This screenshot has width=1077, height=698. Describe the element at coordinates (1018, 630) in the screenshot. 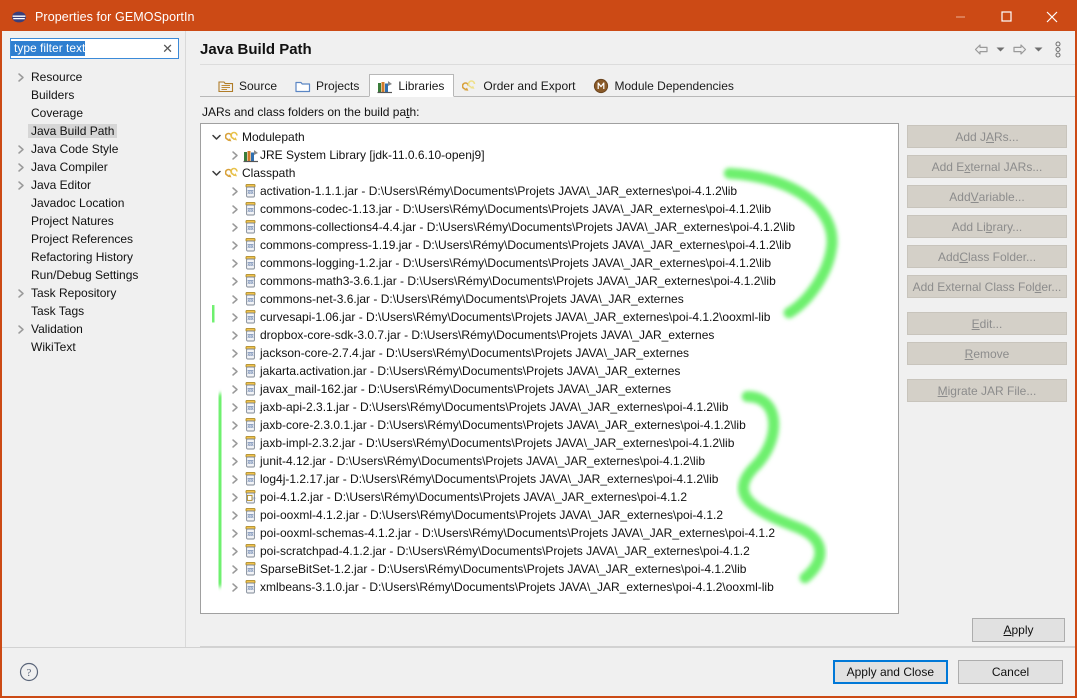

I see `apply-button: Apply` at that location.